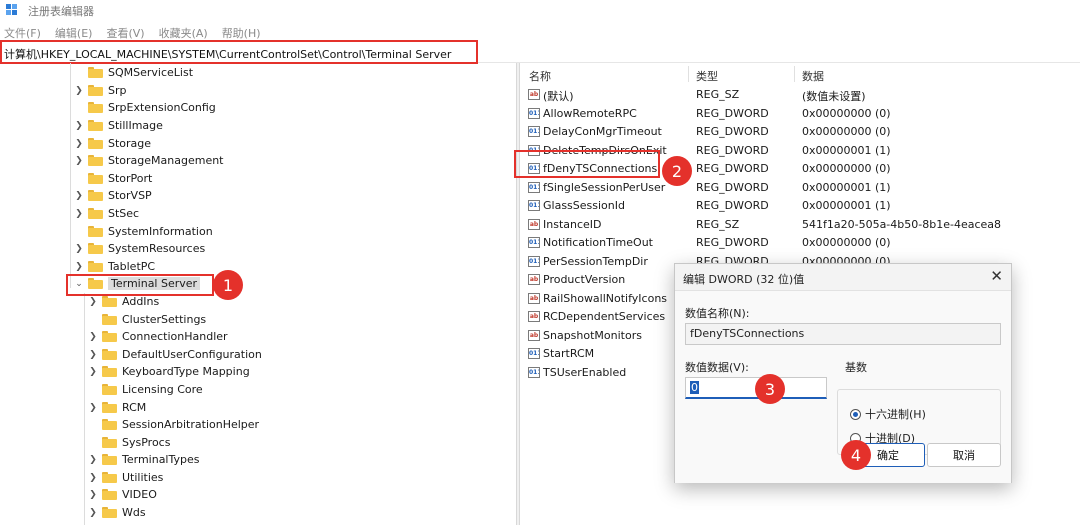 The width and height of the screenshot is (1080, 525). I want to click on value-name: RCDependentServices, so click(604, 316).